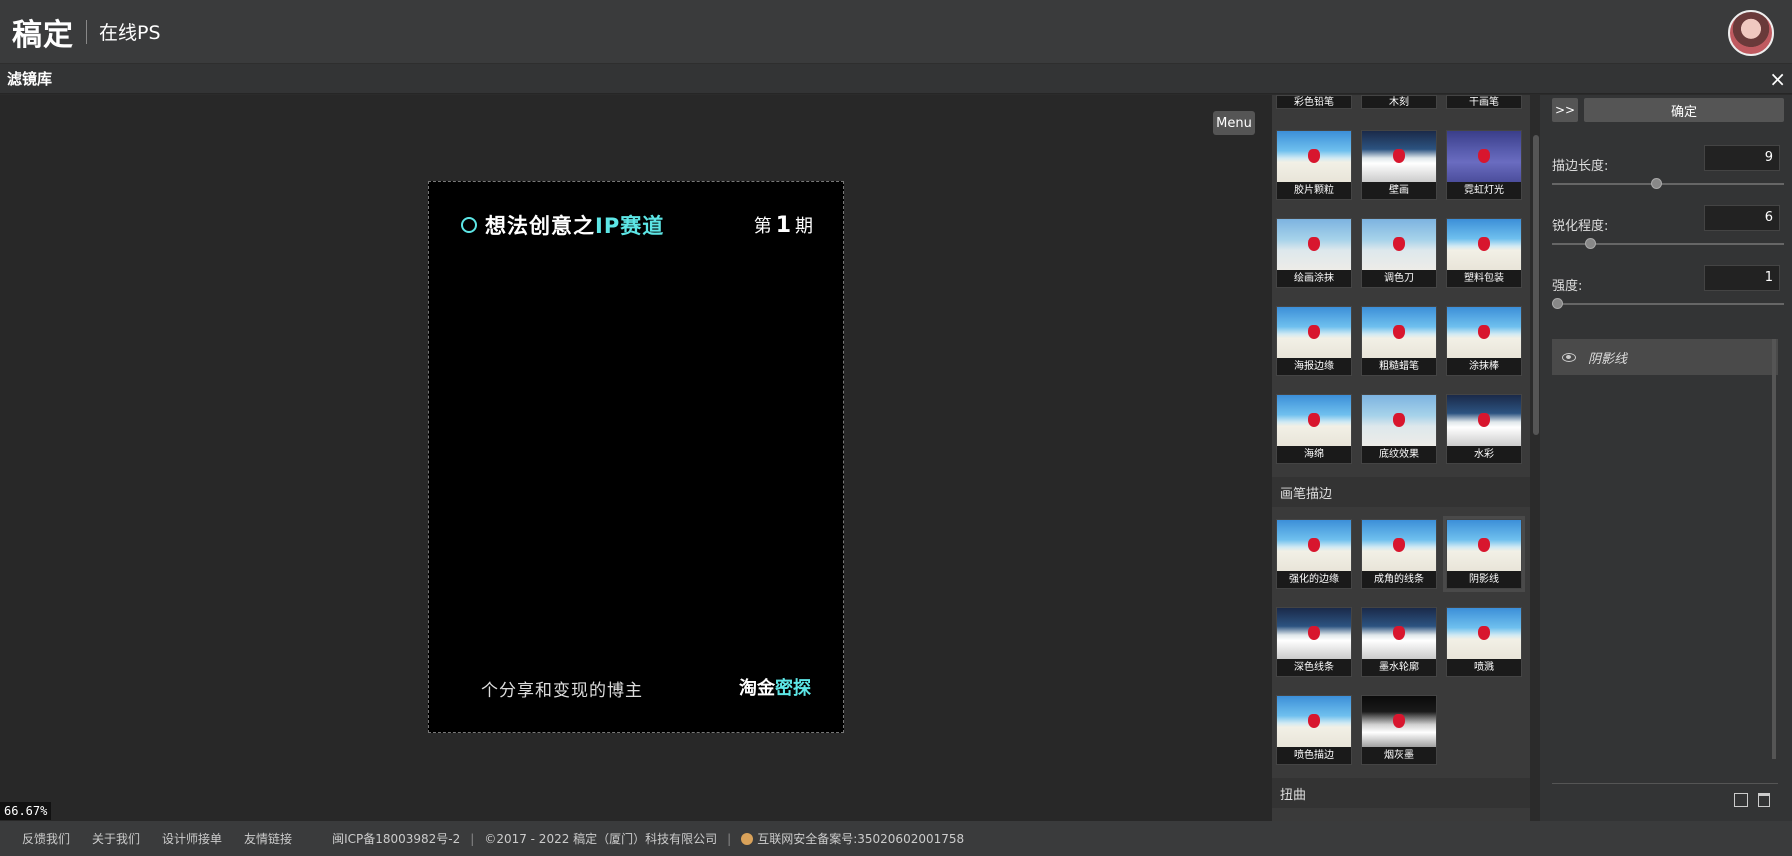 The height and width of the screenshot is (856, 1792). Describe the element at coordinates (1484, 190) in the screenshot. I see `filter-label: 霓虹灯光` at that location.